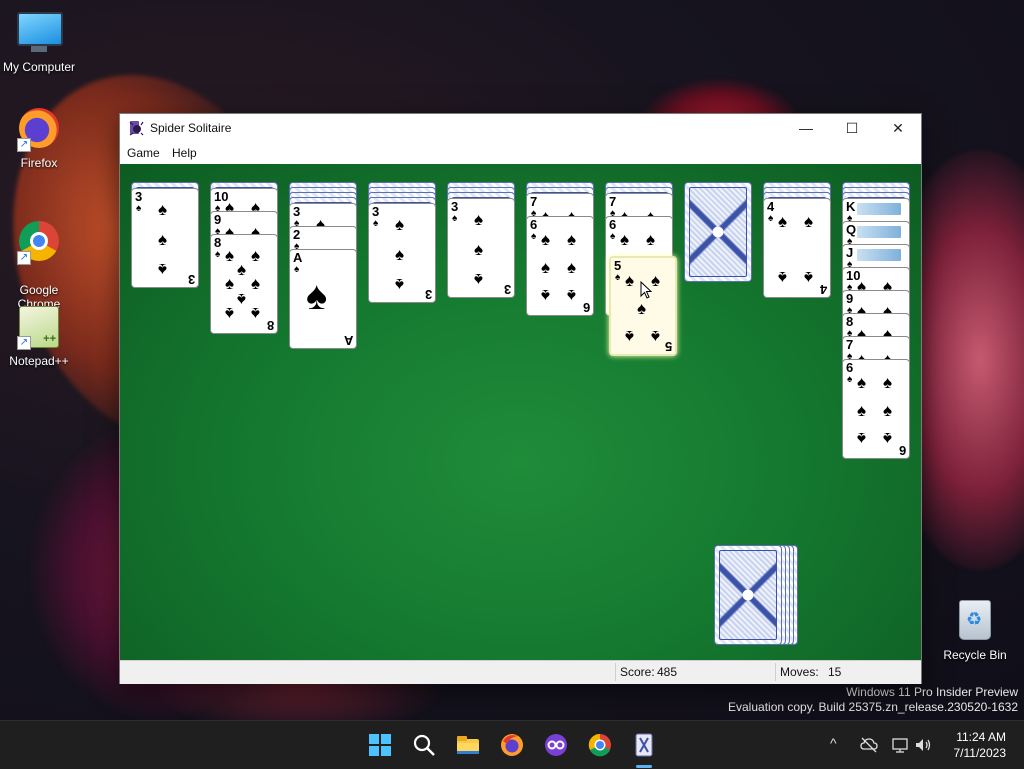 Image resolution: width=1024 pixels, height=769 pixels. Describe the element at coordinates (244, 284) in the screenshot. I see `card-8-of-spades: 8♠♠♠♠♠♠♠♠♠8` at that location.